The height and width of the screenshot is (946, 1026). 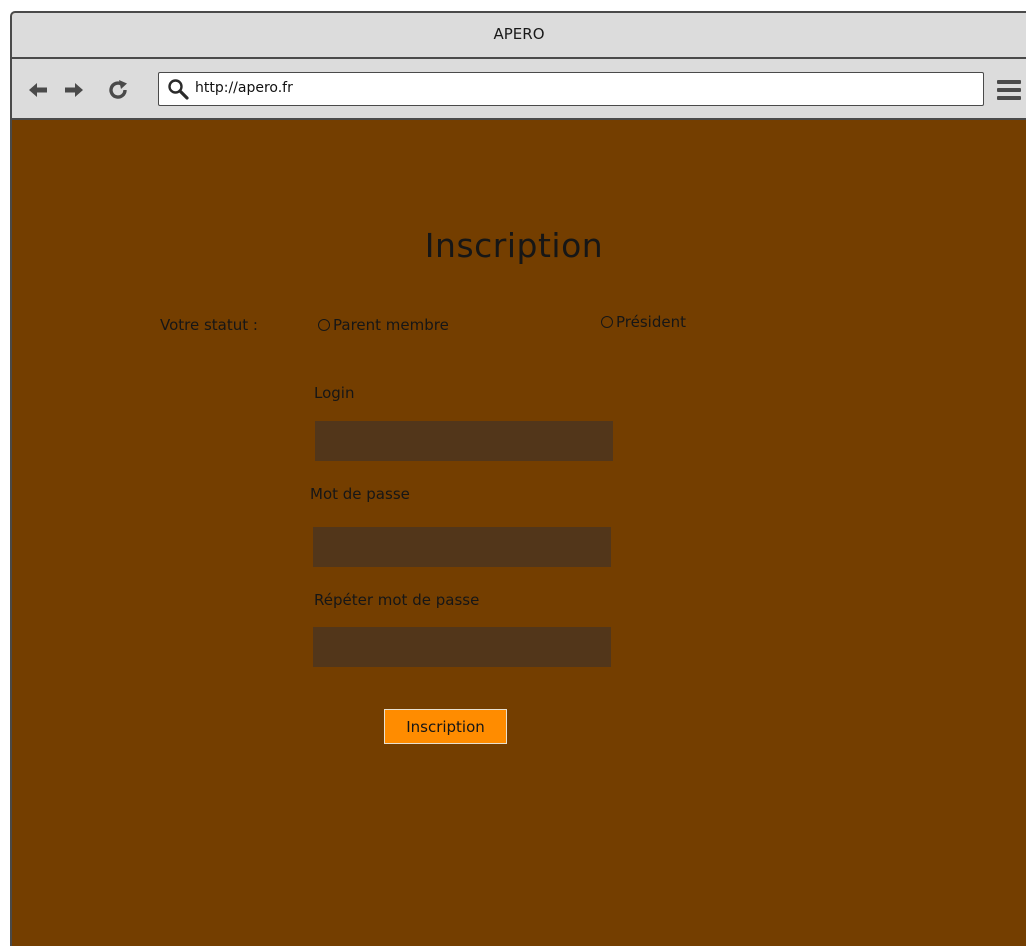 I want to click on radio-parent-membre: Parent membre, so click(x=383, y=325).